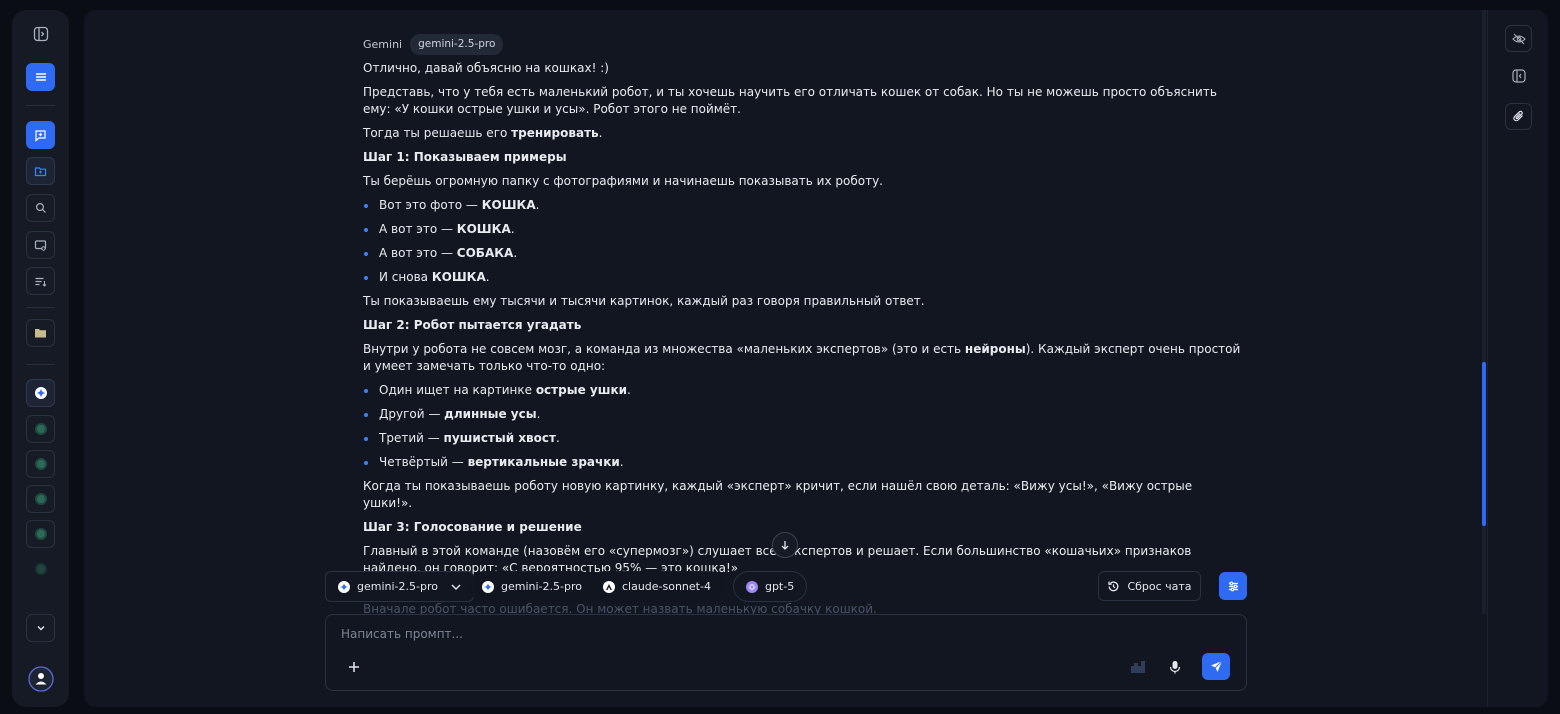  I want to click on menu-icon, so click(40, 77).